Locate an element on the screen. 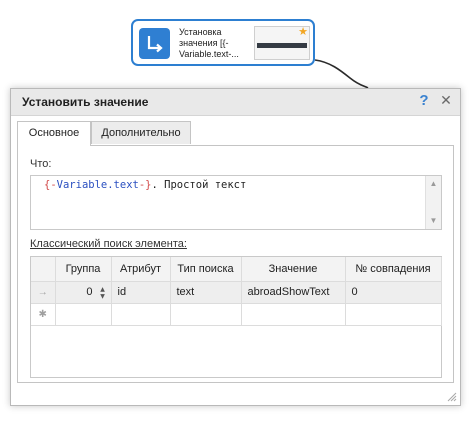 The height and width of the screenshot is (430, 476). col-match-number: № совпадения is located at coordinates (393, 269).